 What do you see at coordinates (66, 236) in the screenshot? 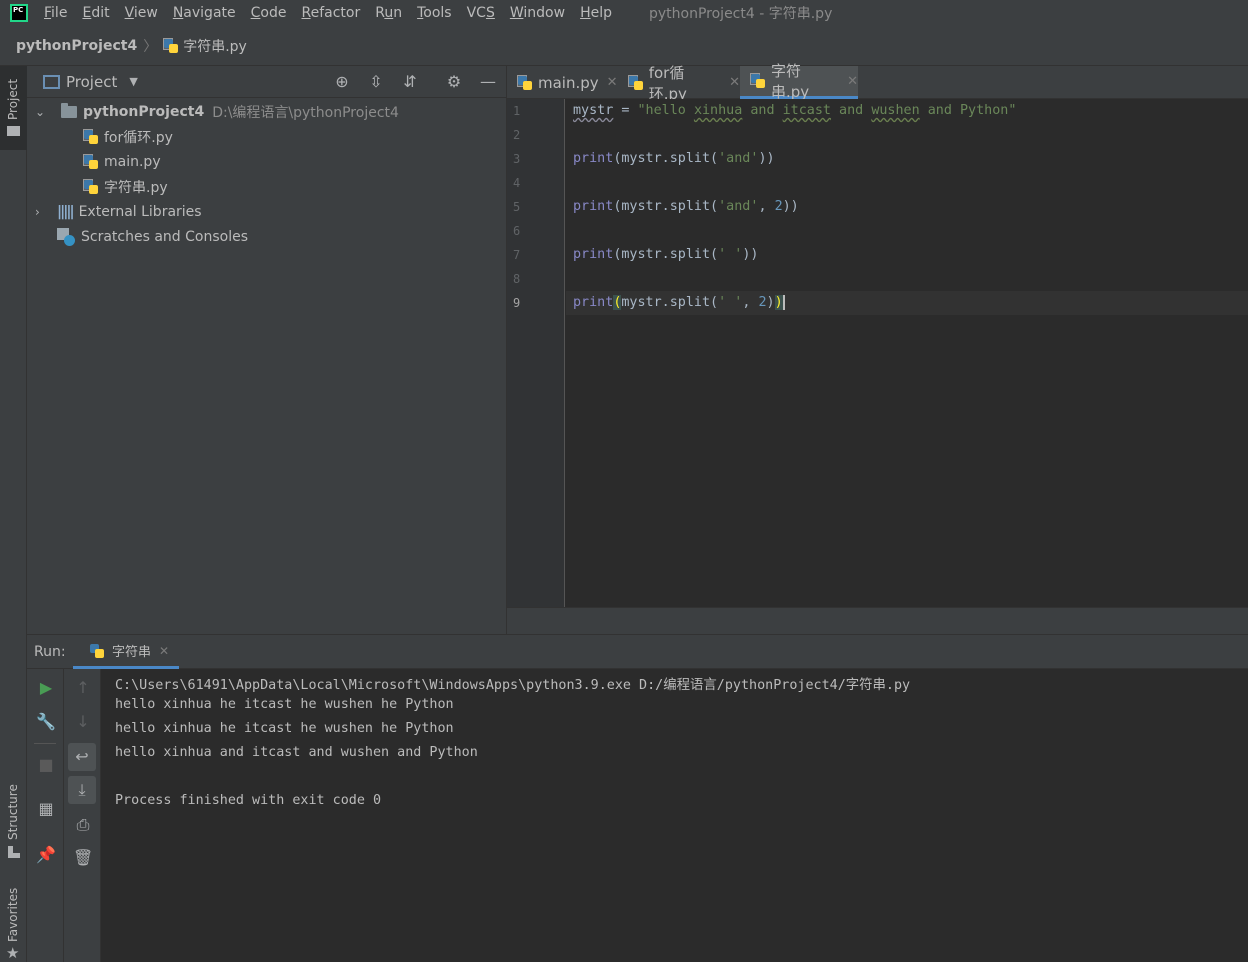
I see `scratches-icon` at bounding box center [66, 236].